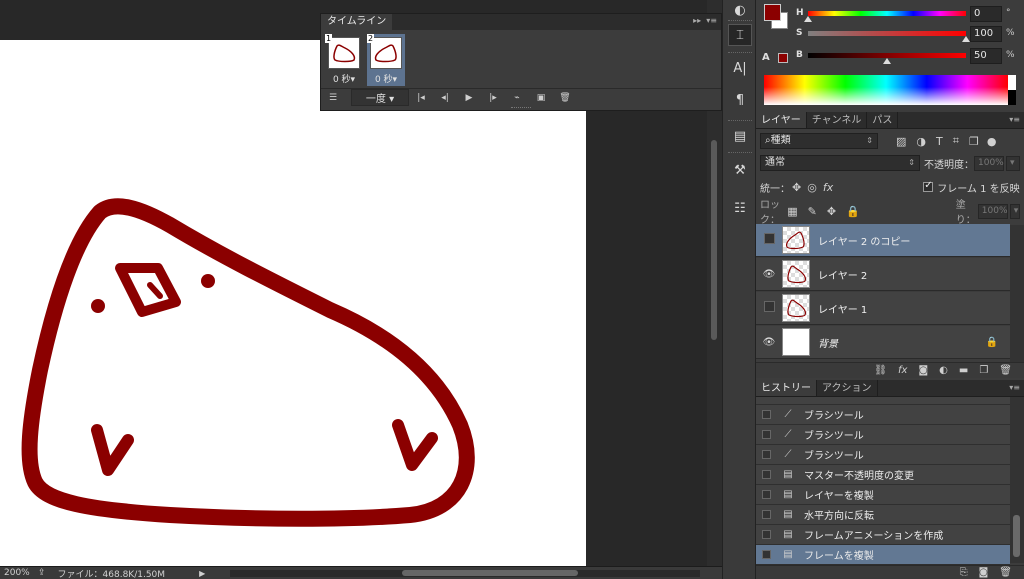 The image size is (1024, 579). I want to click on black-swatch, so click(1012, 97).